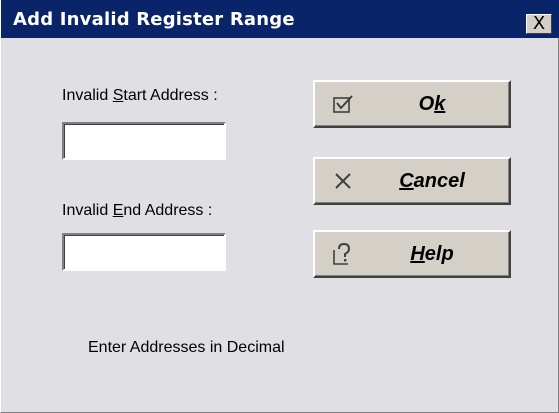 The image size is (559, 413). Describe the element at coordinates (137, 210) in the screenshot. I see `end-address-label: Invalid End Address :` at that location.